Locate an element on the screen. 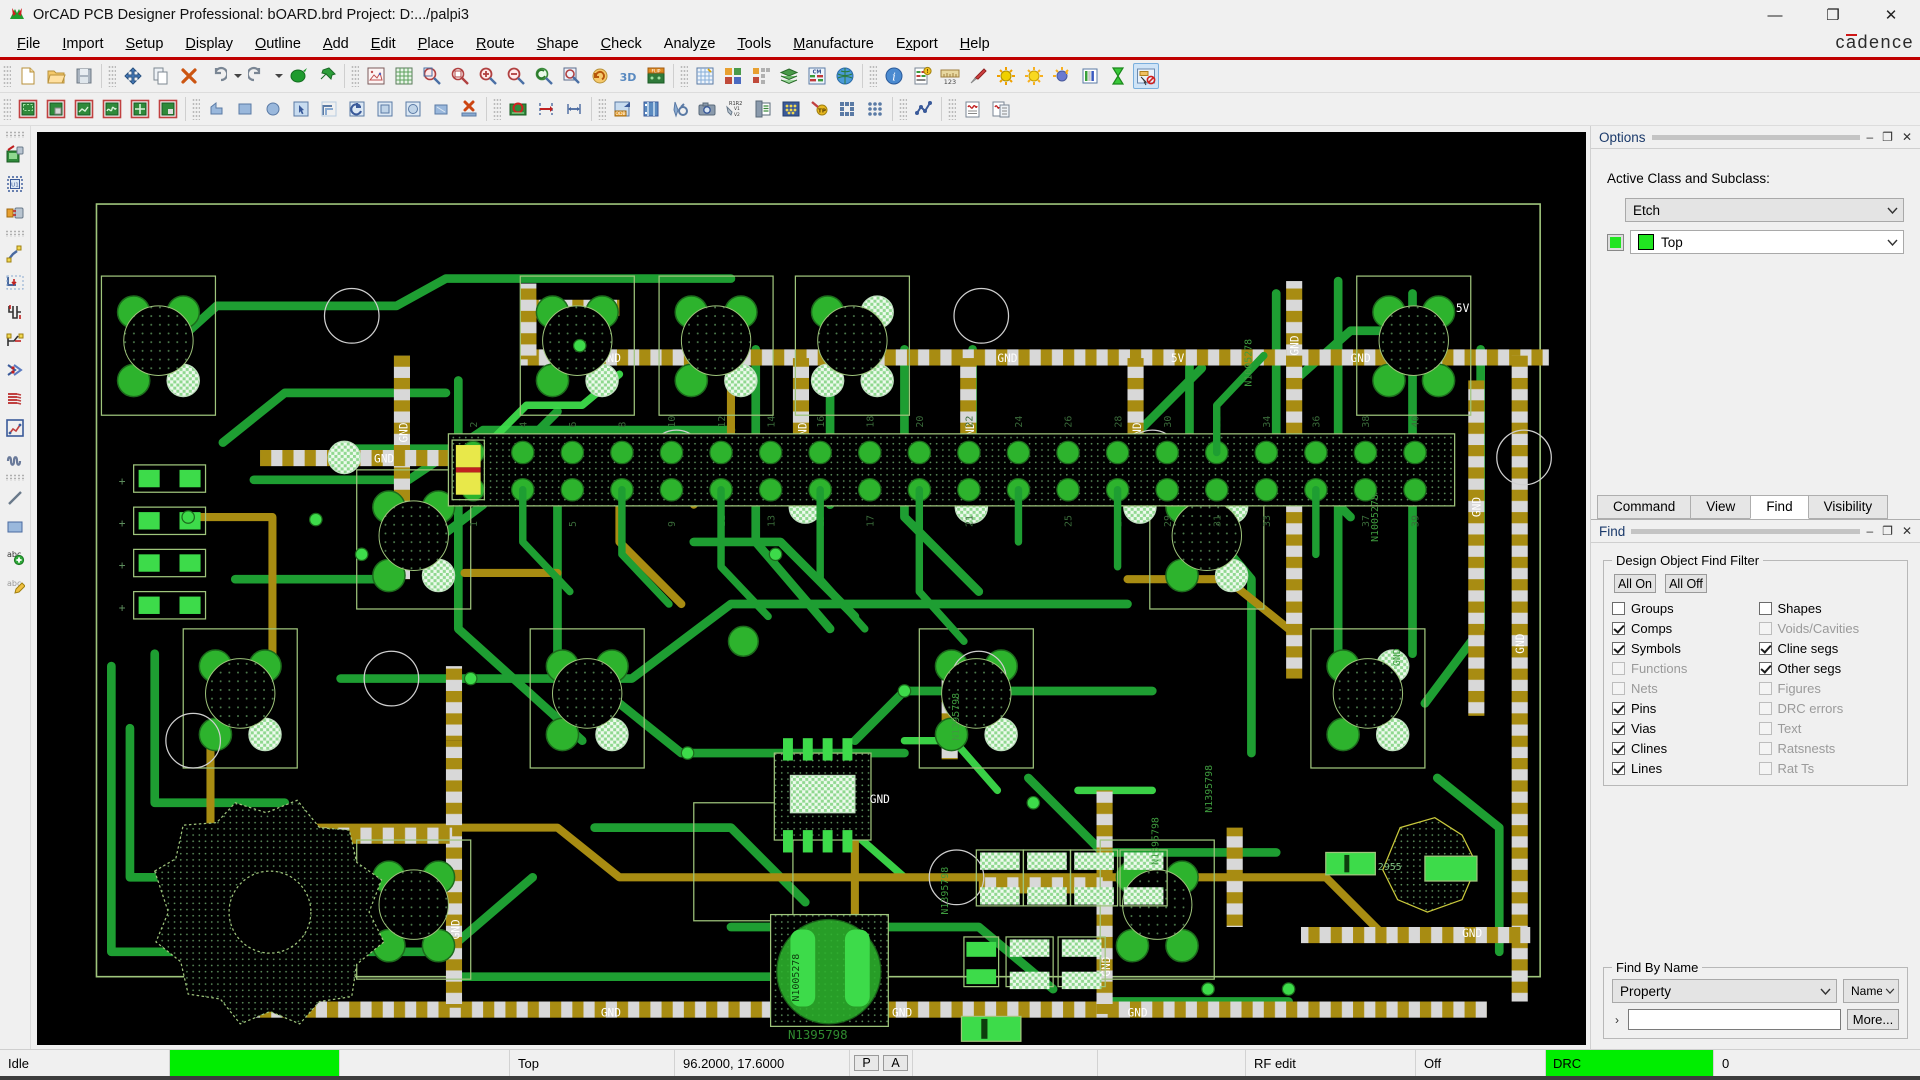 This screenshot has width=1920, height=1080. close-button: ✕ is located at coordinates (1891, 15).